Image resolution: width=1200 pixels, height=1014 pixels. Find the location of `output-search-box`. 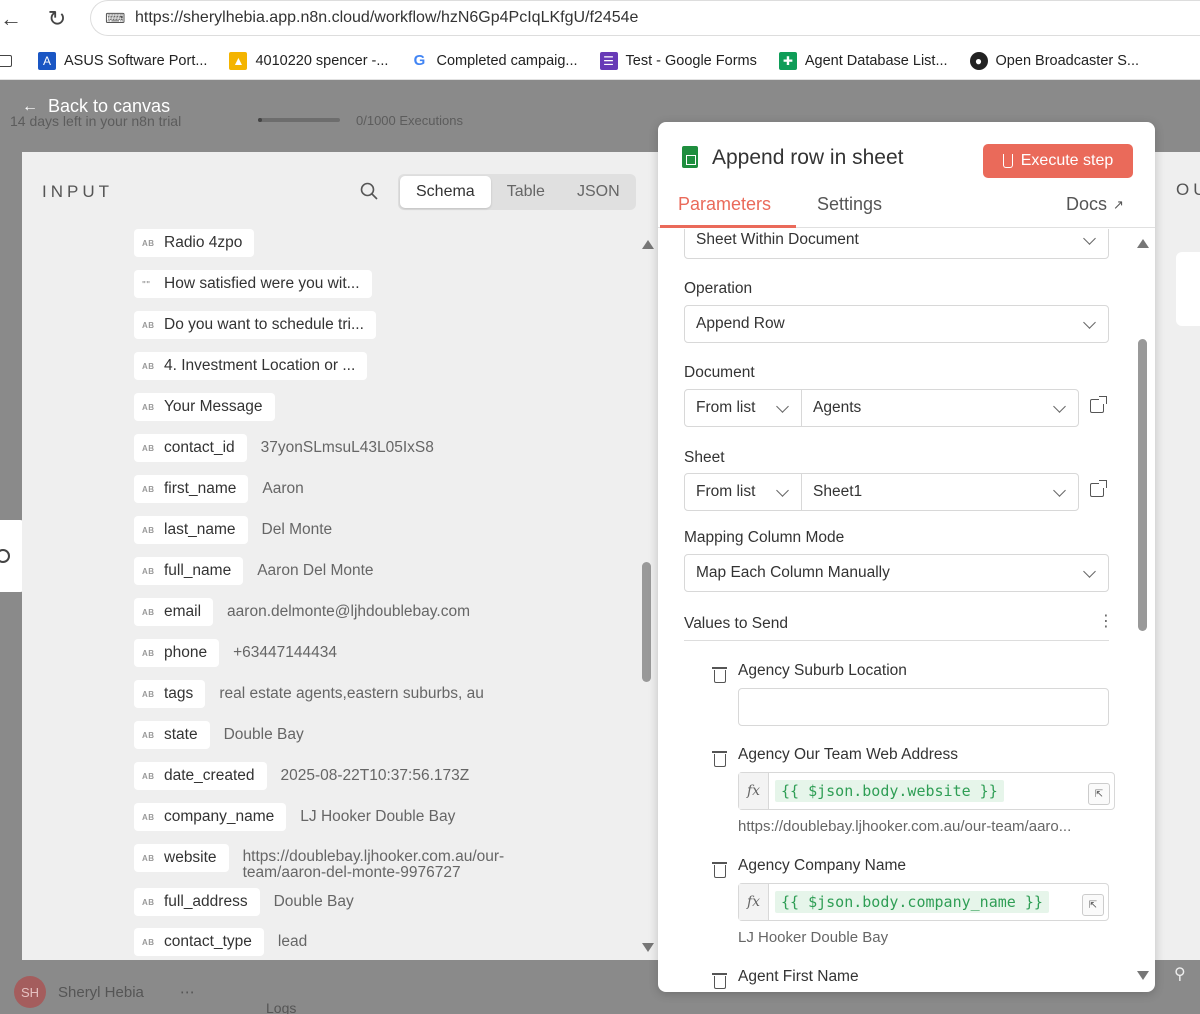

output-search-box is located at coordinates (1188, 289).